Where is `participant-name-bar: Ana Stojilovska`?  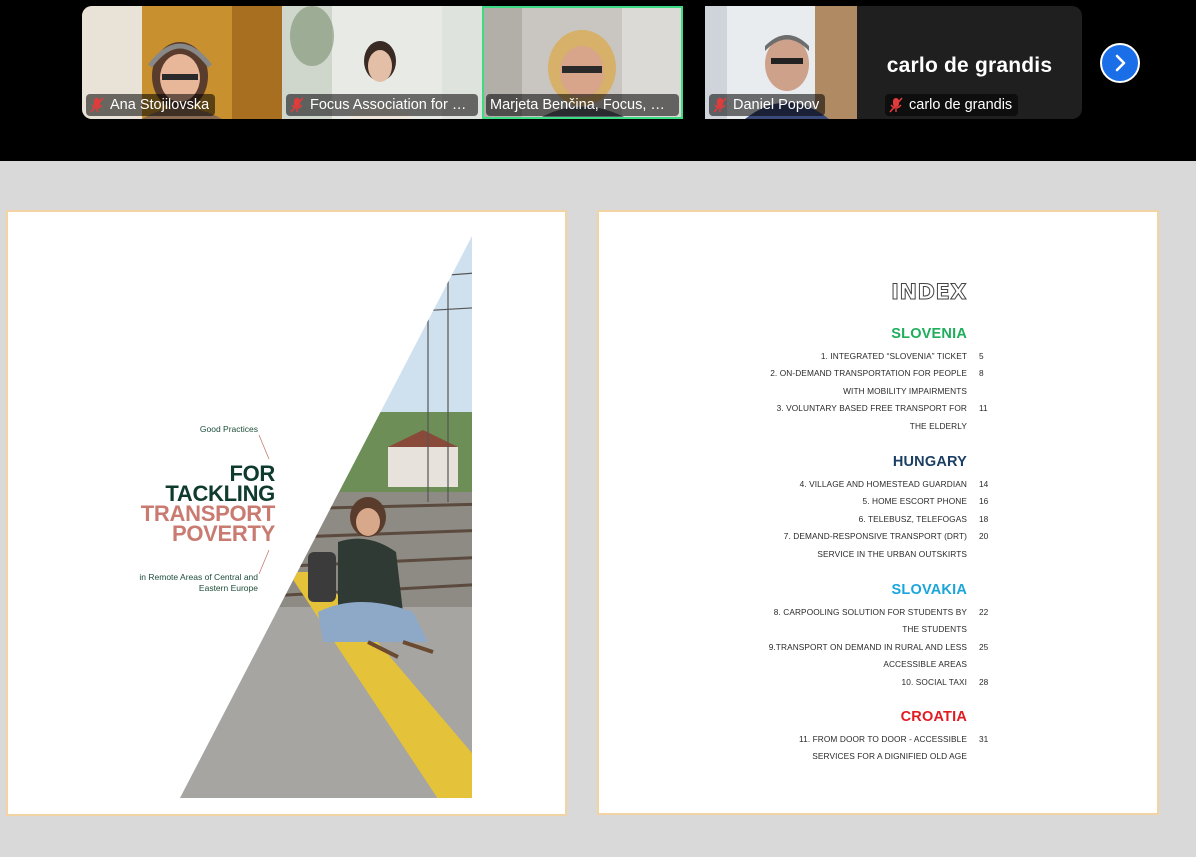 participant-name-bar: Ana Stojilovska is located at coordinates (151, 105).